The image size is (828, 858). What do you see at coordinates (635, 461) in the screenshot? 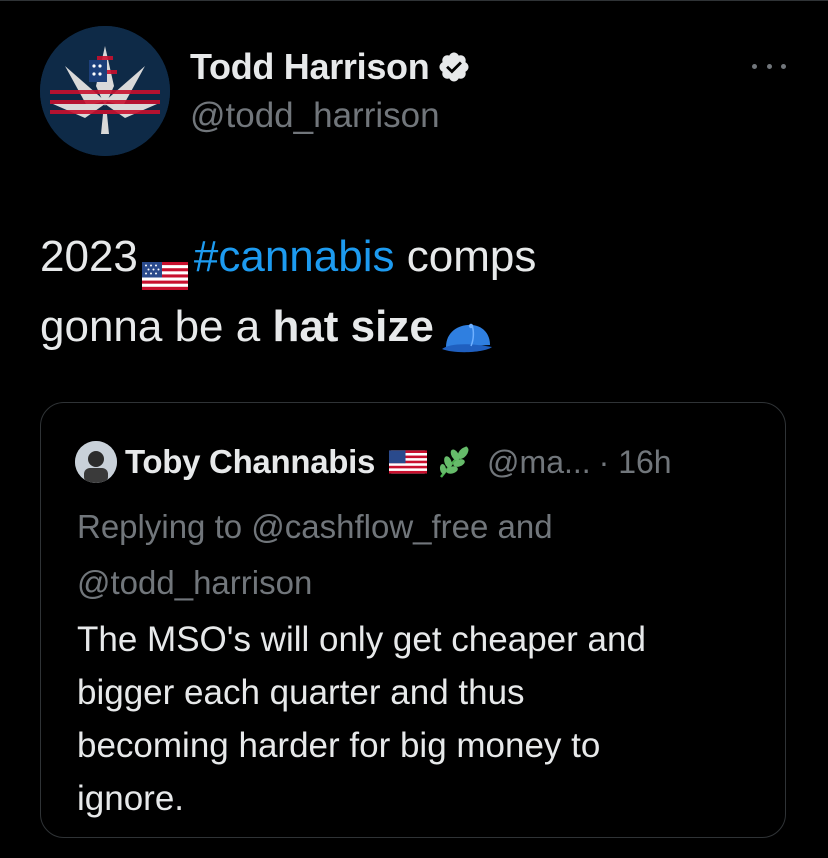
I see `quoted-tweet-time: · 16h` at bounding box center [635, 461].